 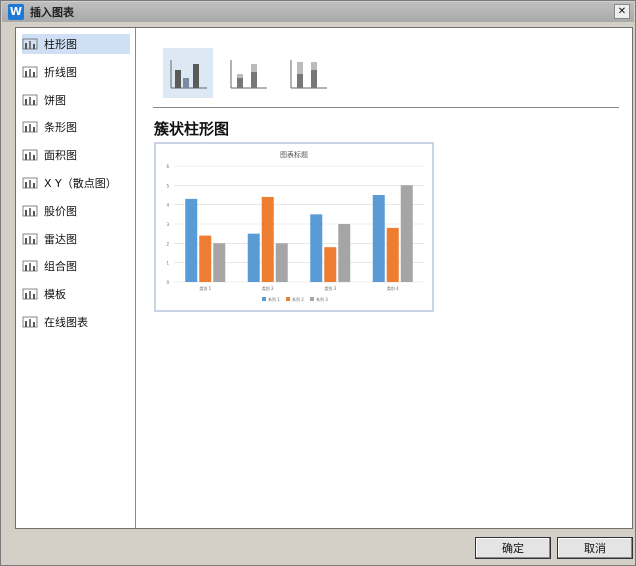 I want to click on chart-type-heading: 簇状柱形图, so click(x=192, y=129).